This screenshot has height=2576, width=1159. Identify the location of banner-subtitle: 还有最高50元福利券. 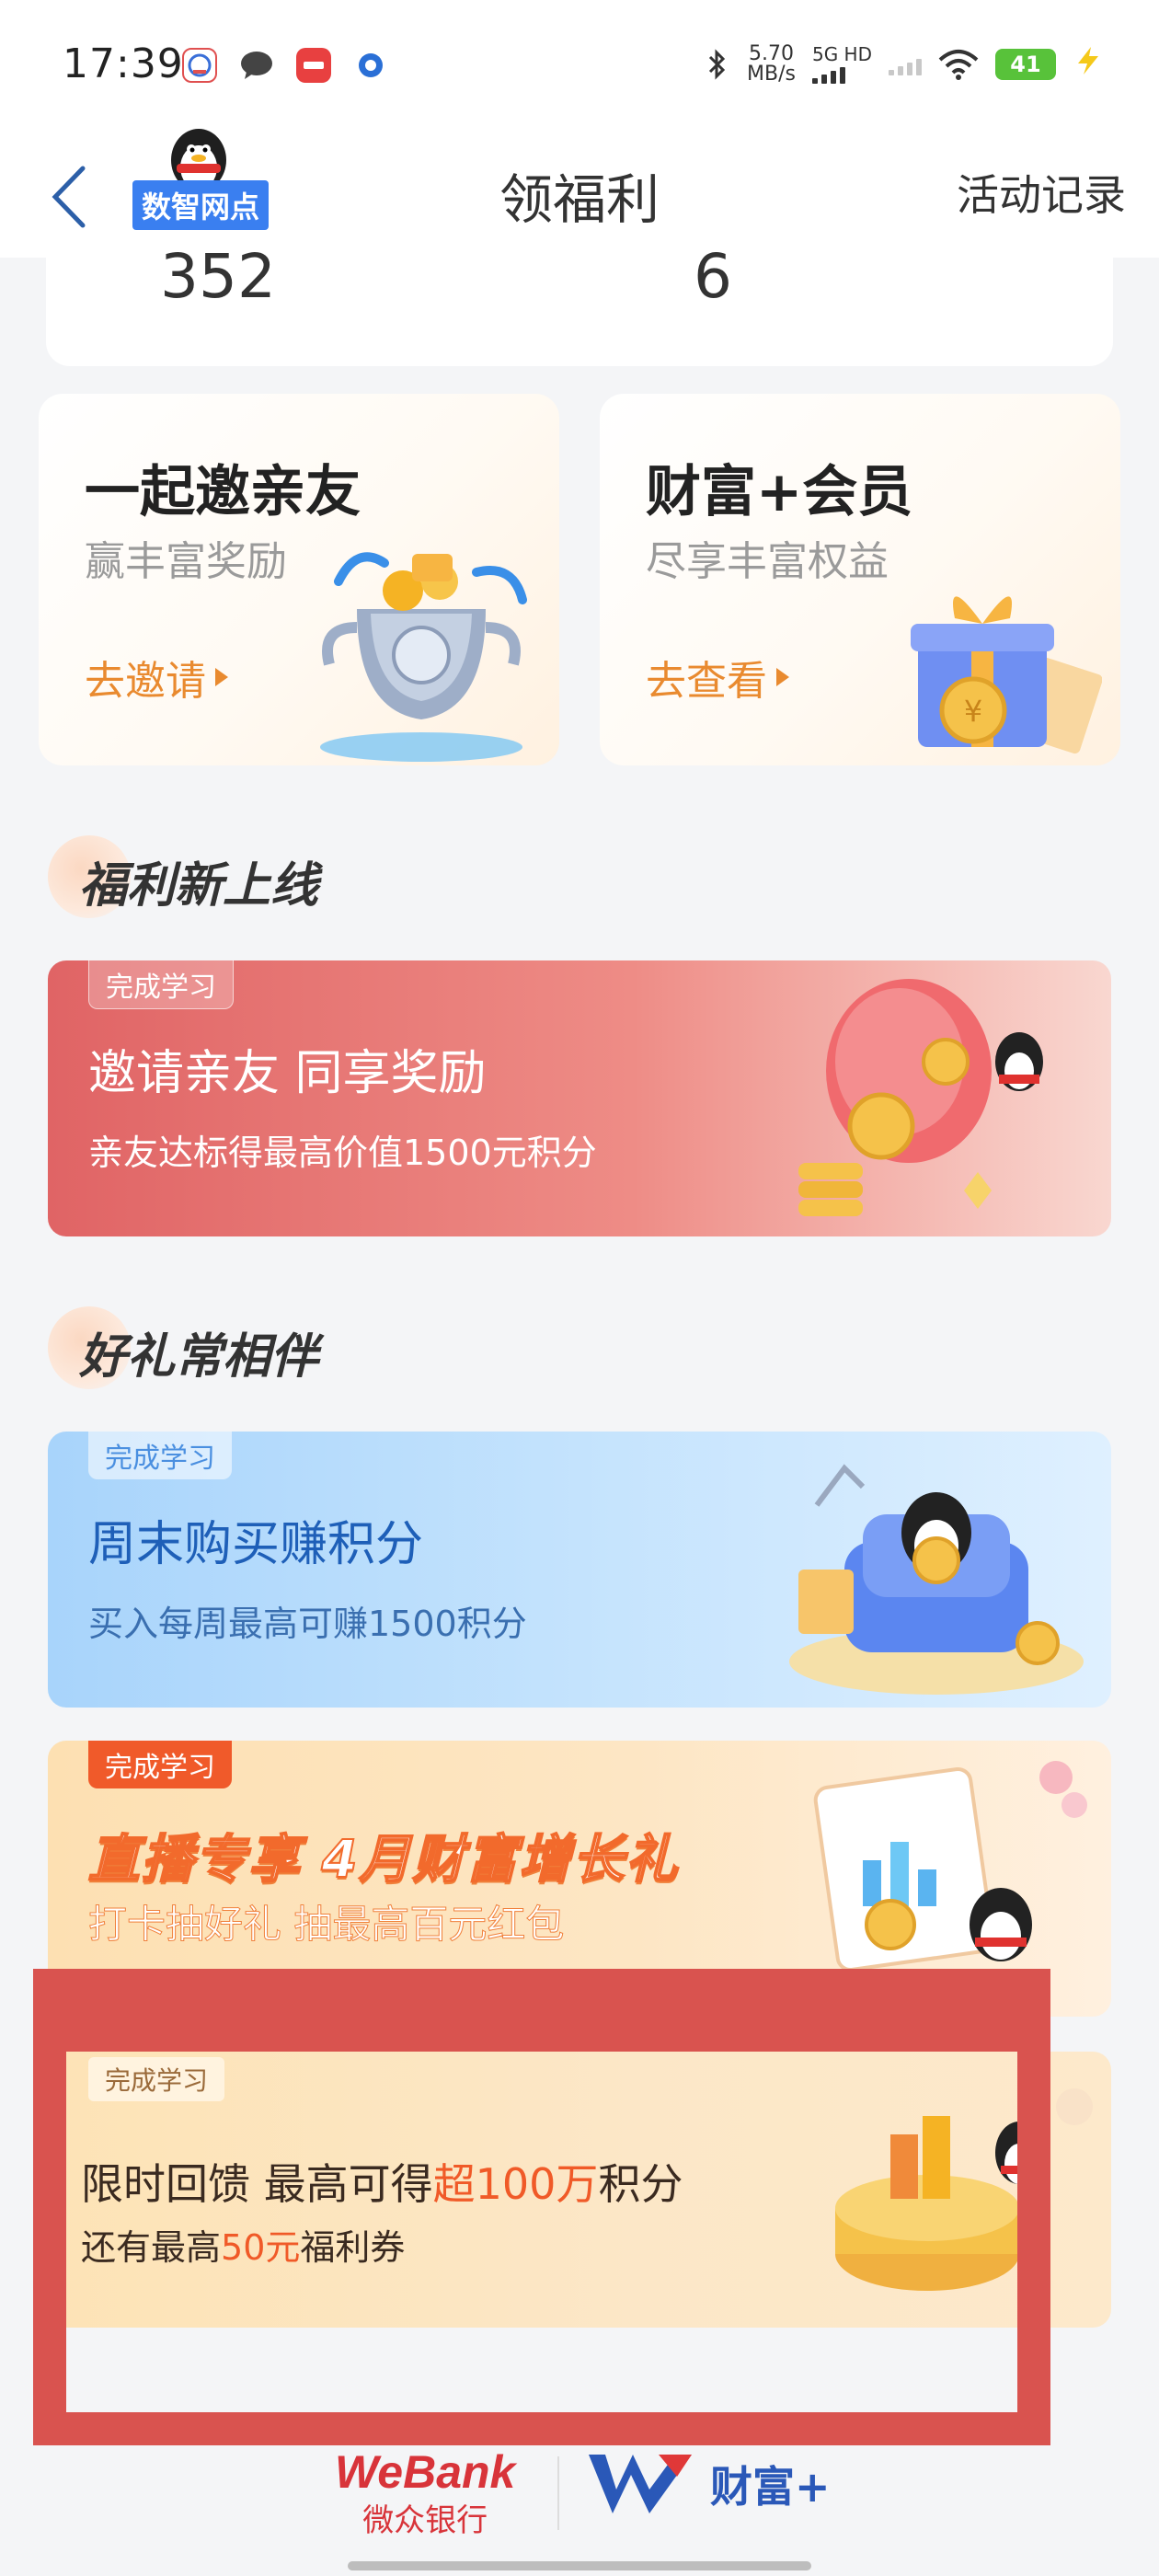
(243, 2247).